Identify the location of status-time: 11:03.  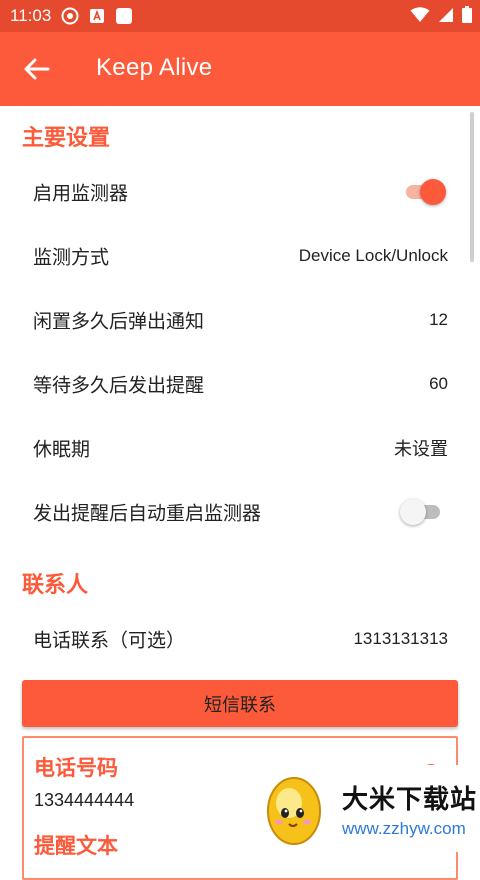
(31, 15).